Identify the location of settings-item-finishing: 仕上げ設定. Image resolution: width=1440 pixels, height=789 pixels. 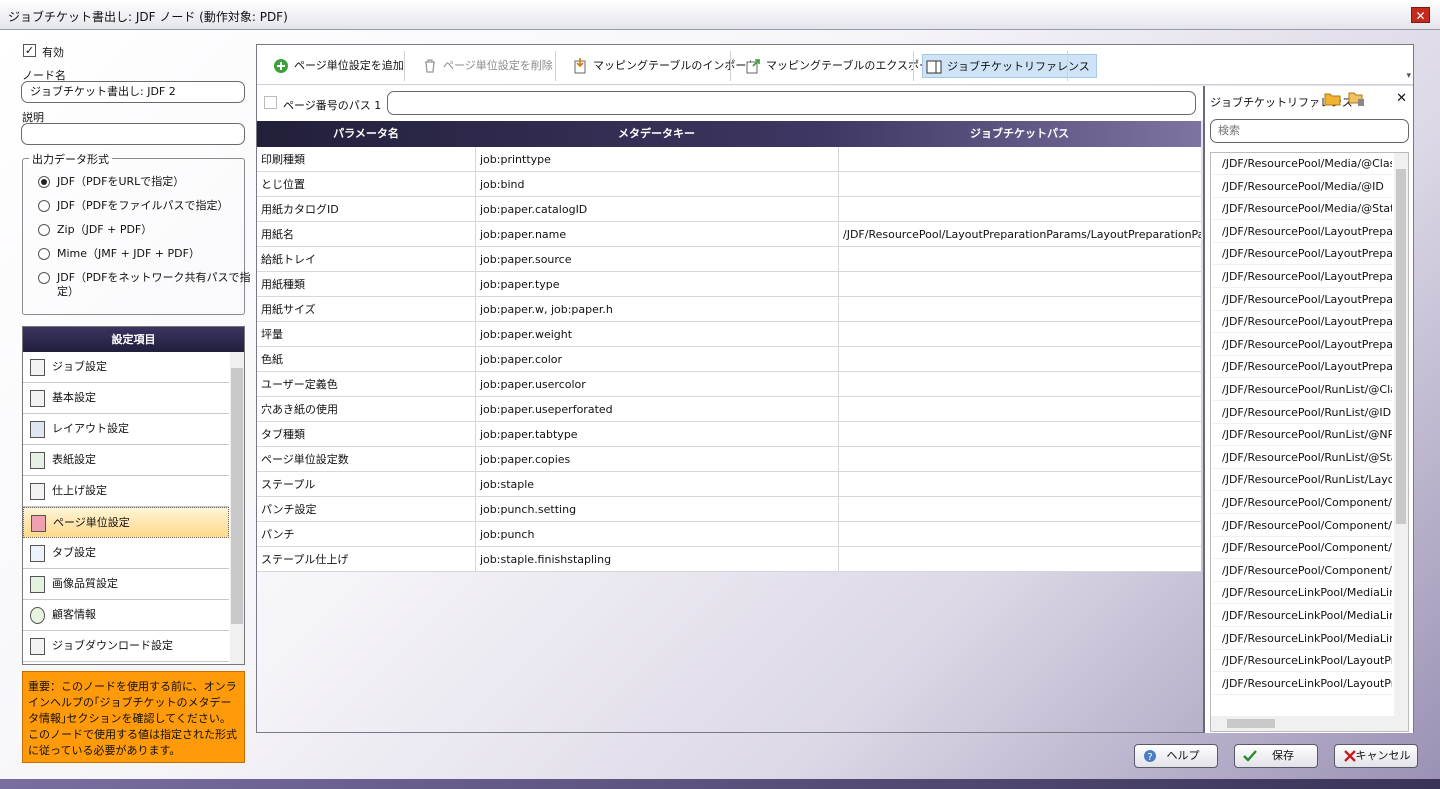
(126, 491).